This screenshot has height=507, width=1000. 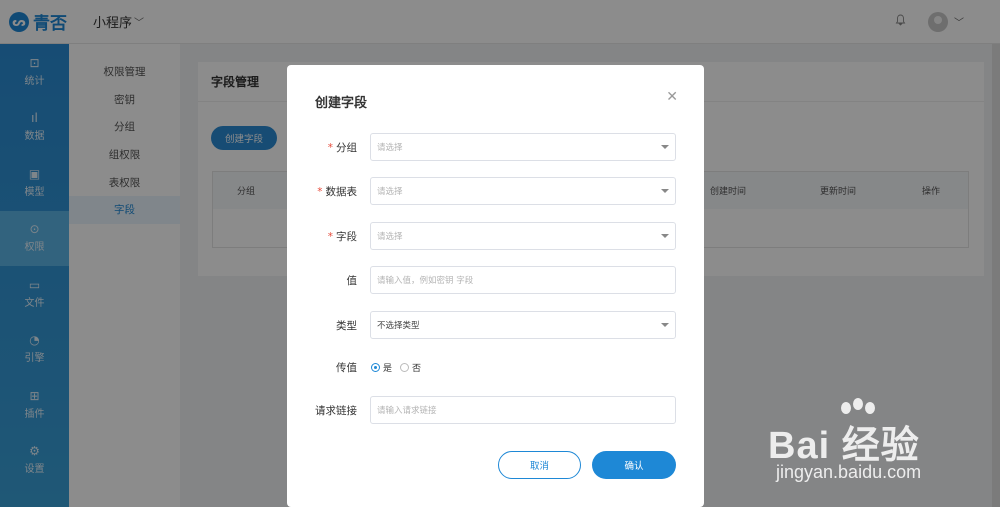 I want to click on group-select: 请选择, so click(x=523, y=147).